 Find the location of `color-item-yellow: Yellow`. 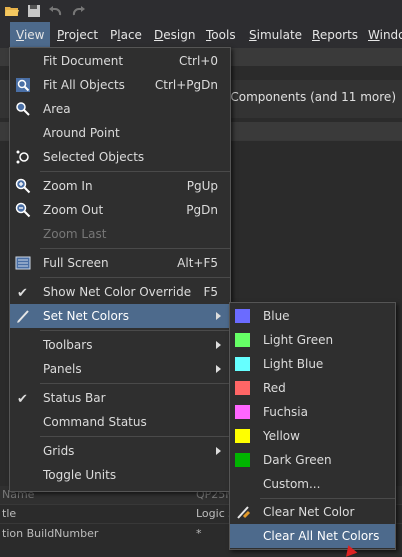

color-item-yellow: Yellow is located at coordinates (312, 436).